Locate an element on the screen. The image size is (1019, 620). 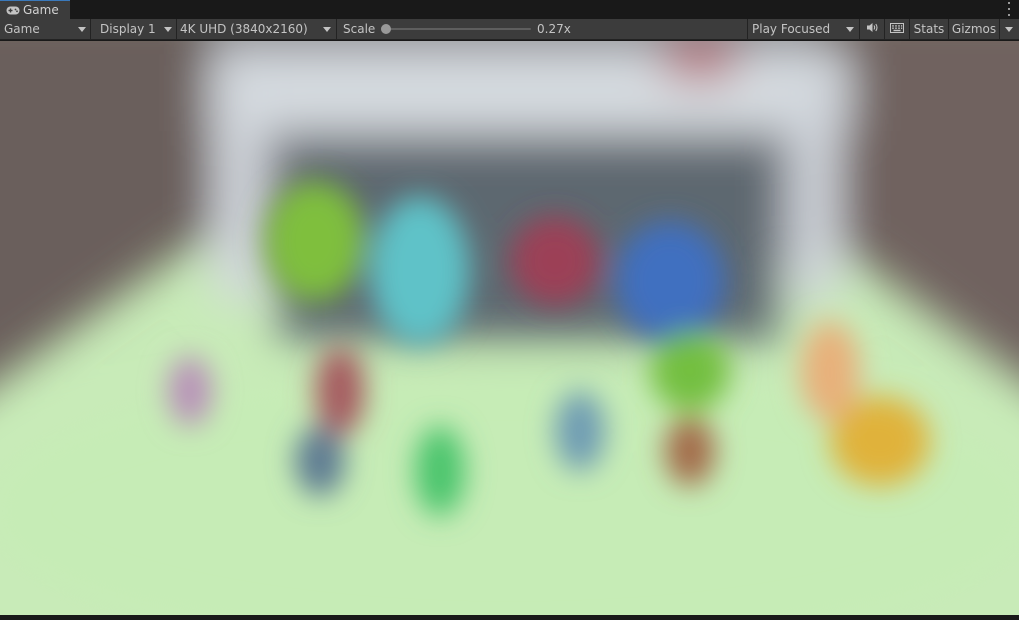
view-mode-label: Game is located at coordinates (22, 29).